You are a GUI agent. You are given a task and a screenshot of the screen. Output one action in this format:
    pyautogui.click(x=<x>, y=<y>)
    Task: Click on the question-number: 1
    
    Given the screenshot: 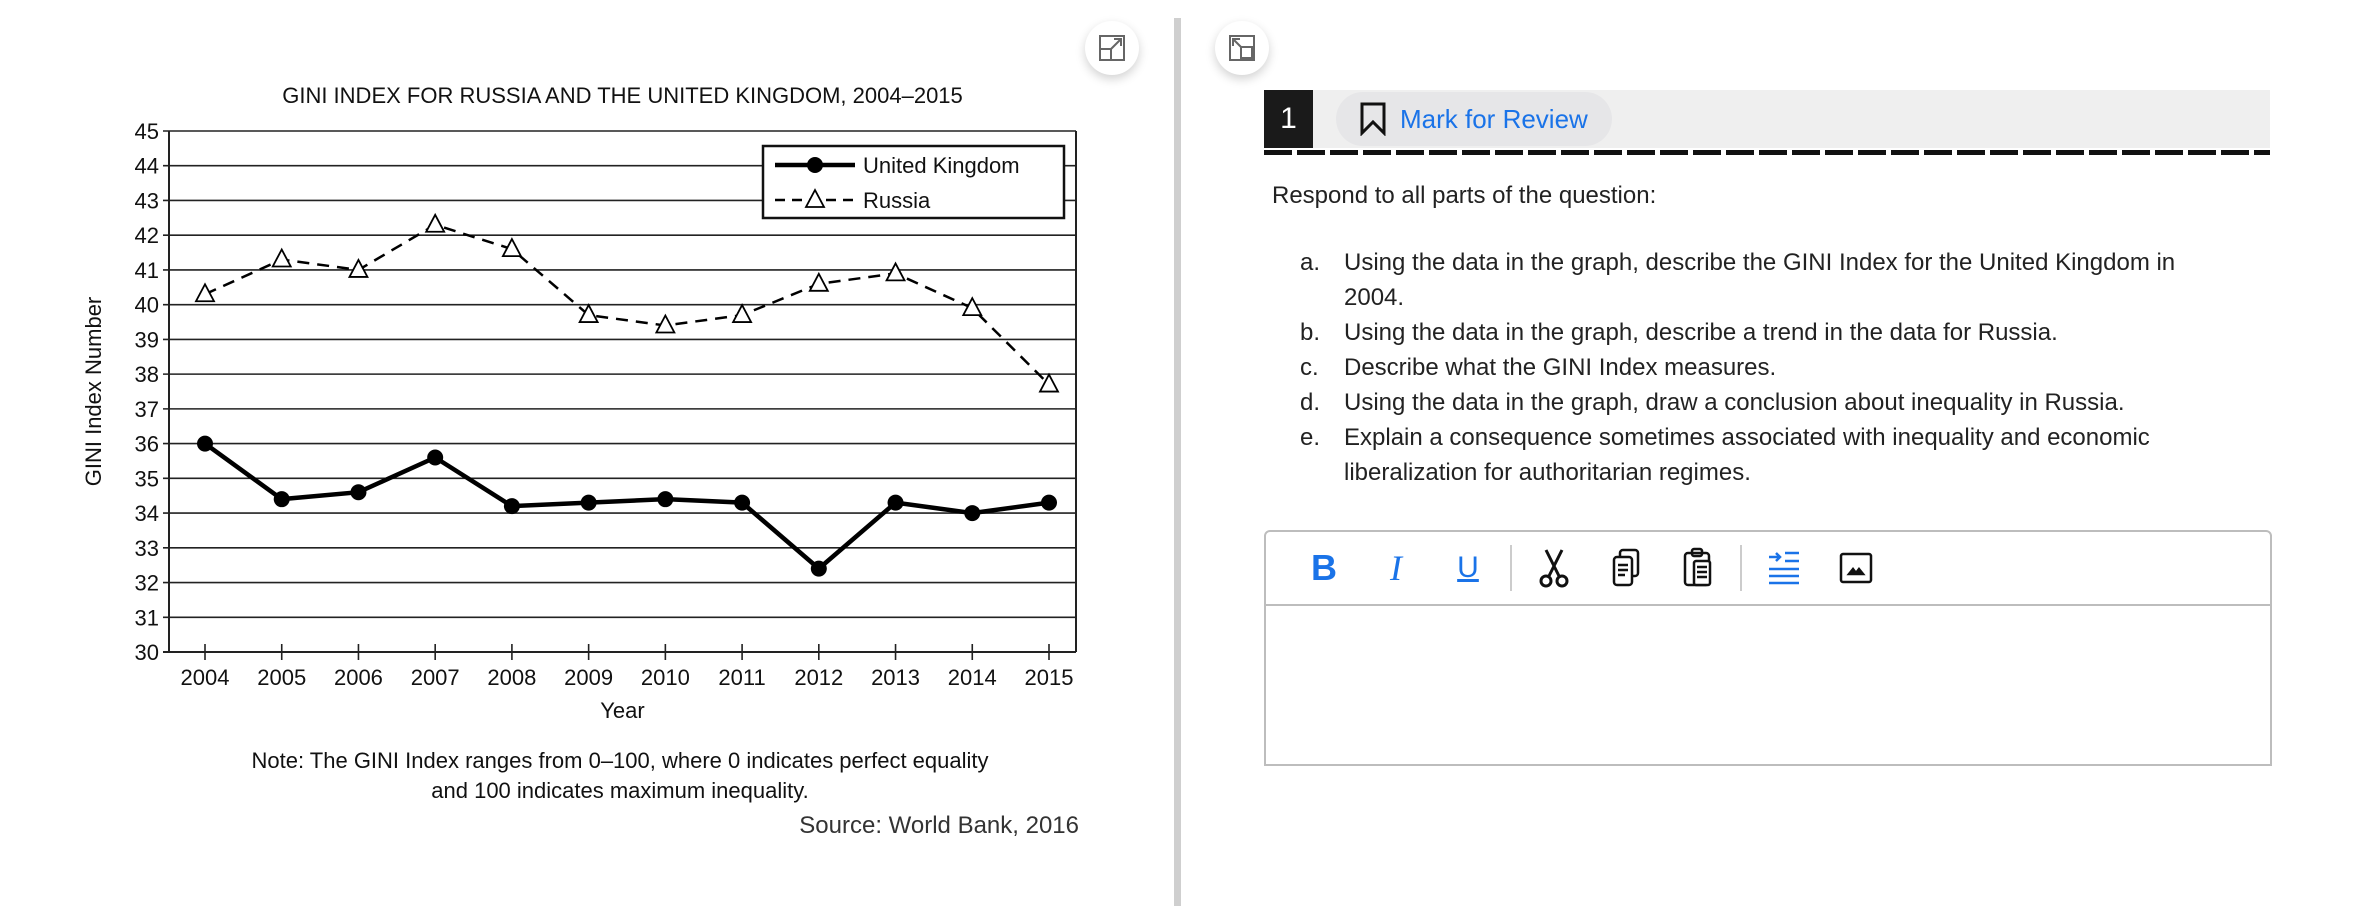 What is the action you would take?
    pyautogui.click(x=1288, y=119)
    